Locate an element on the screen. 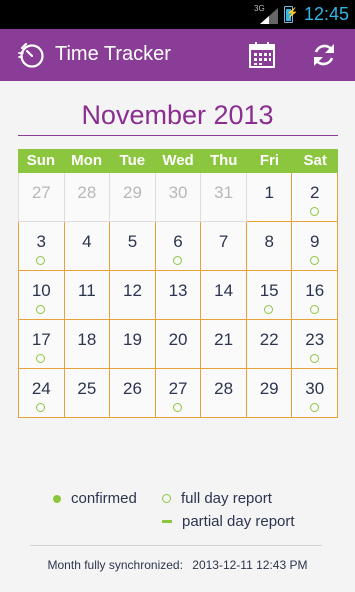 This screenshot has height=592, width=355. day-number: 31 is located at coordinates (224, 192).